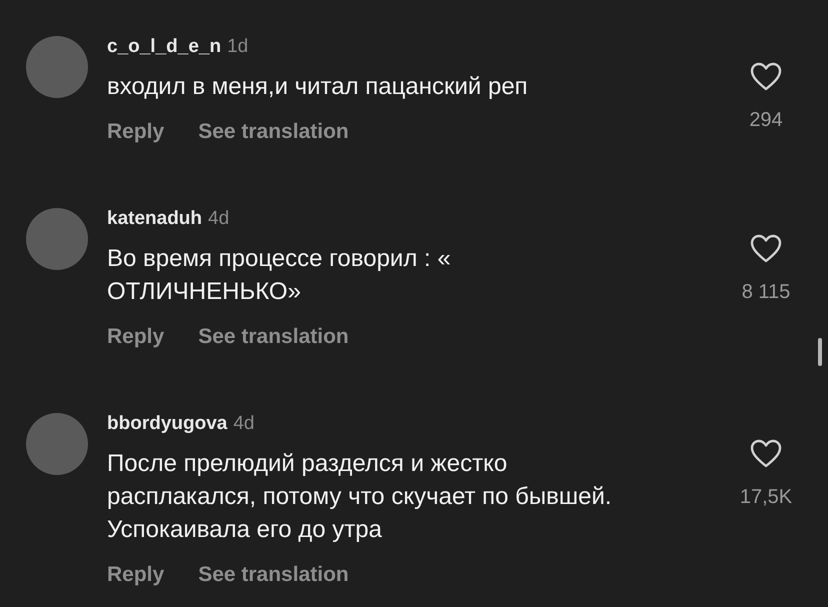 This screenshot has height=607, width=828. What do you see at coordinates (820, 352) in the screenshot?
I see `scrollbar-thumb` at bounding box center [820, 352].